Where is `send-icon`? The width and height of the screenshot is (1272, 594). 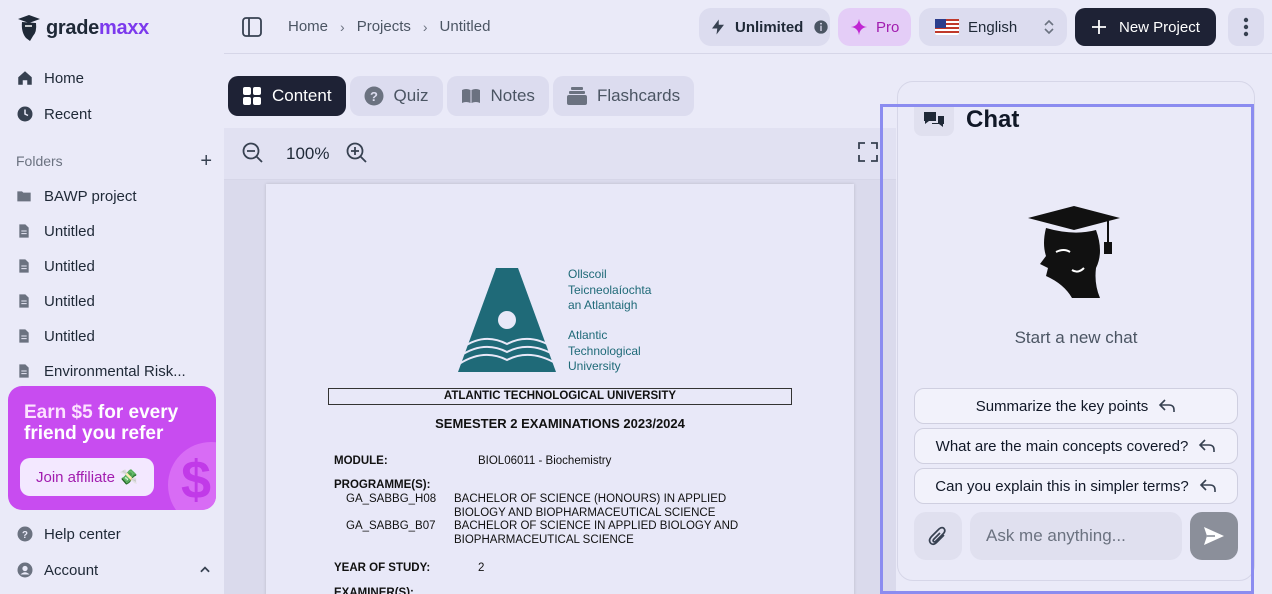
send-icon is located at coordinates (1214, 536).